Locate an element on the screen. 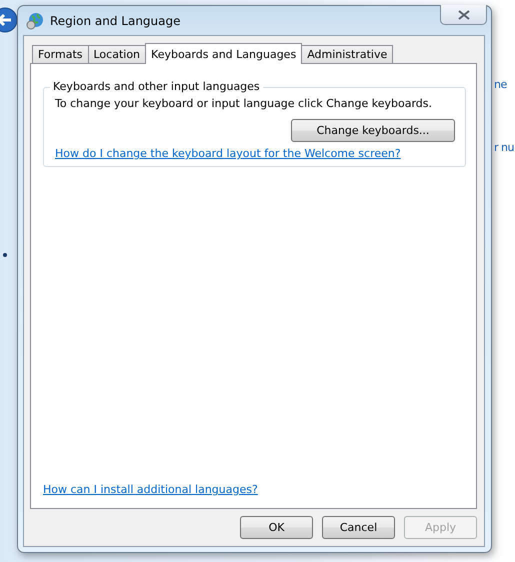 The image size is (515, 562). dialog-button: Cancel is located at coordinates (358, 527).